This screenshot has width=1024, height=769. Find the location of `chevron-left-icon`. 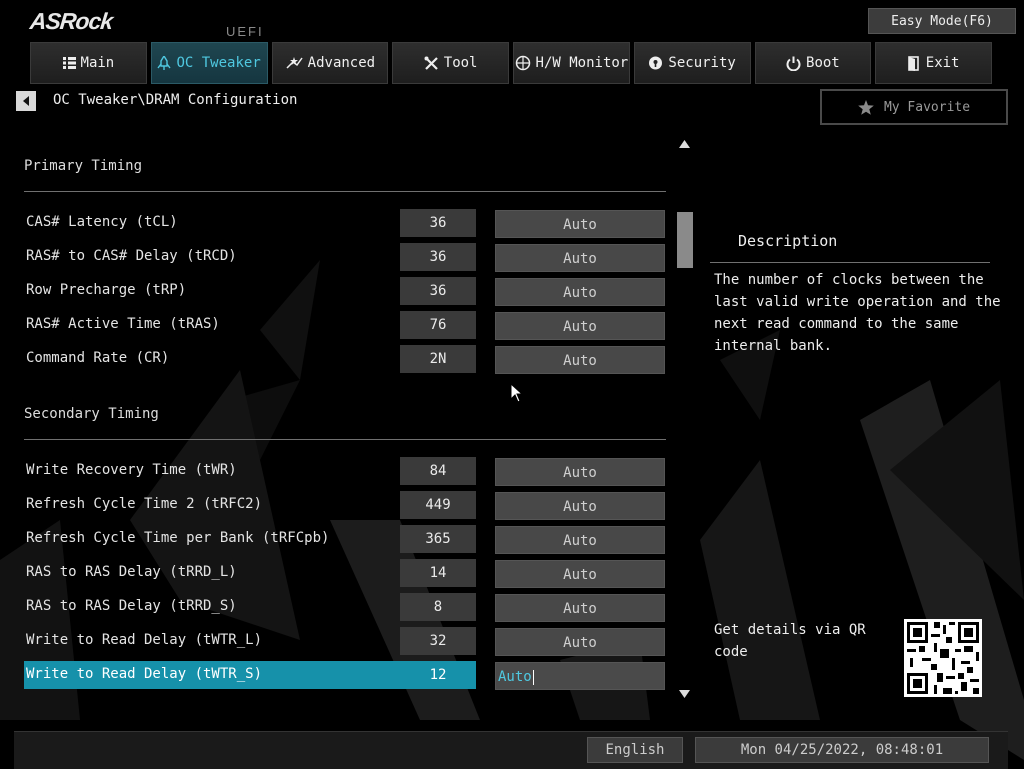

chevron-left-icon is located at coordinates (26, 101).